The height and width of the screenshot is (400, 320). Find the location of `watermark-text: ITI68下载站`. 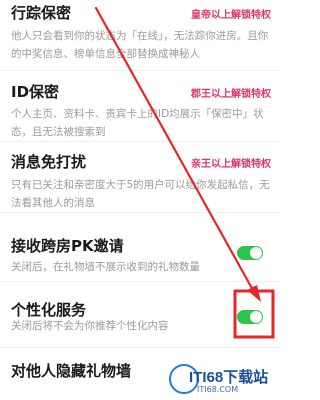

watermark-text: ITI68下载站 is located at coordinates (229, 377).